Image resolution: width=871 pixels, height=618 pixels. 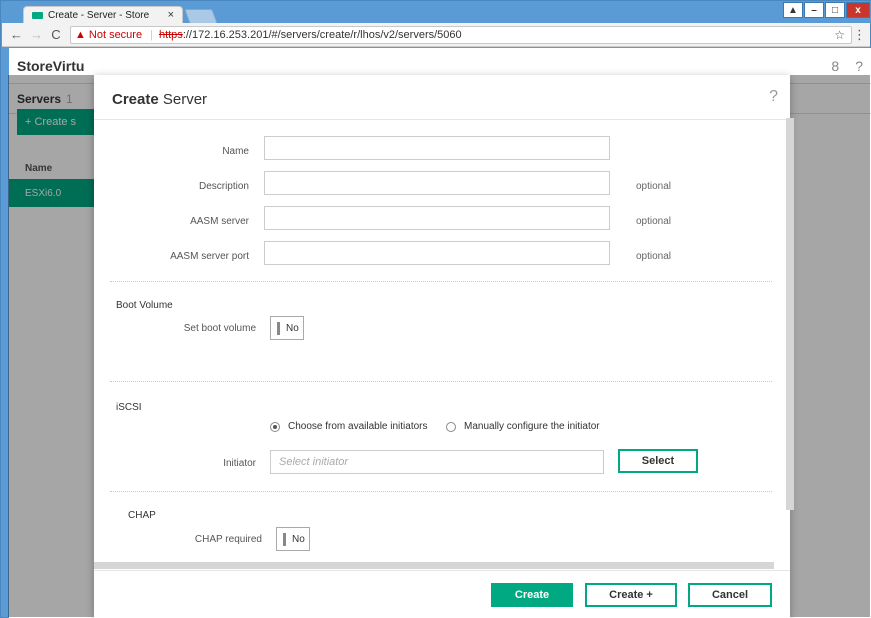 I want to click on radio-available-initiators: Choose from available initiators, so click(x=349, y=426).